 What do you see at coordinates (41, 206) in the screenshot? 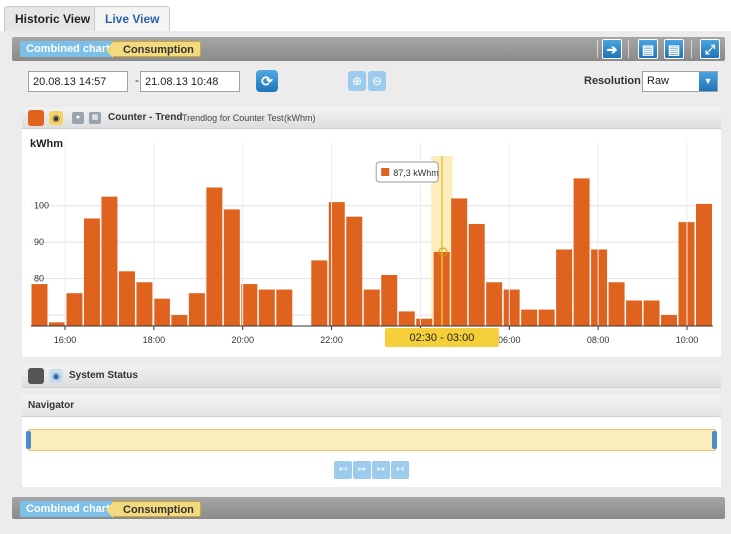
I see `y-tick-label: 100` at bounding box center [41, 206].